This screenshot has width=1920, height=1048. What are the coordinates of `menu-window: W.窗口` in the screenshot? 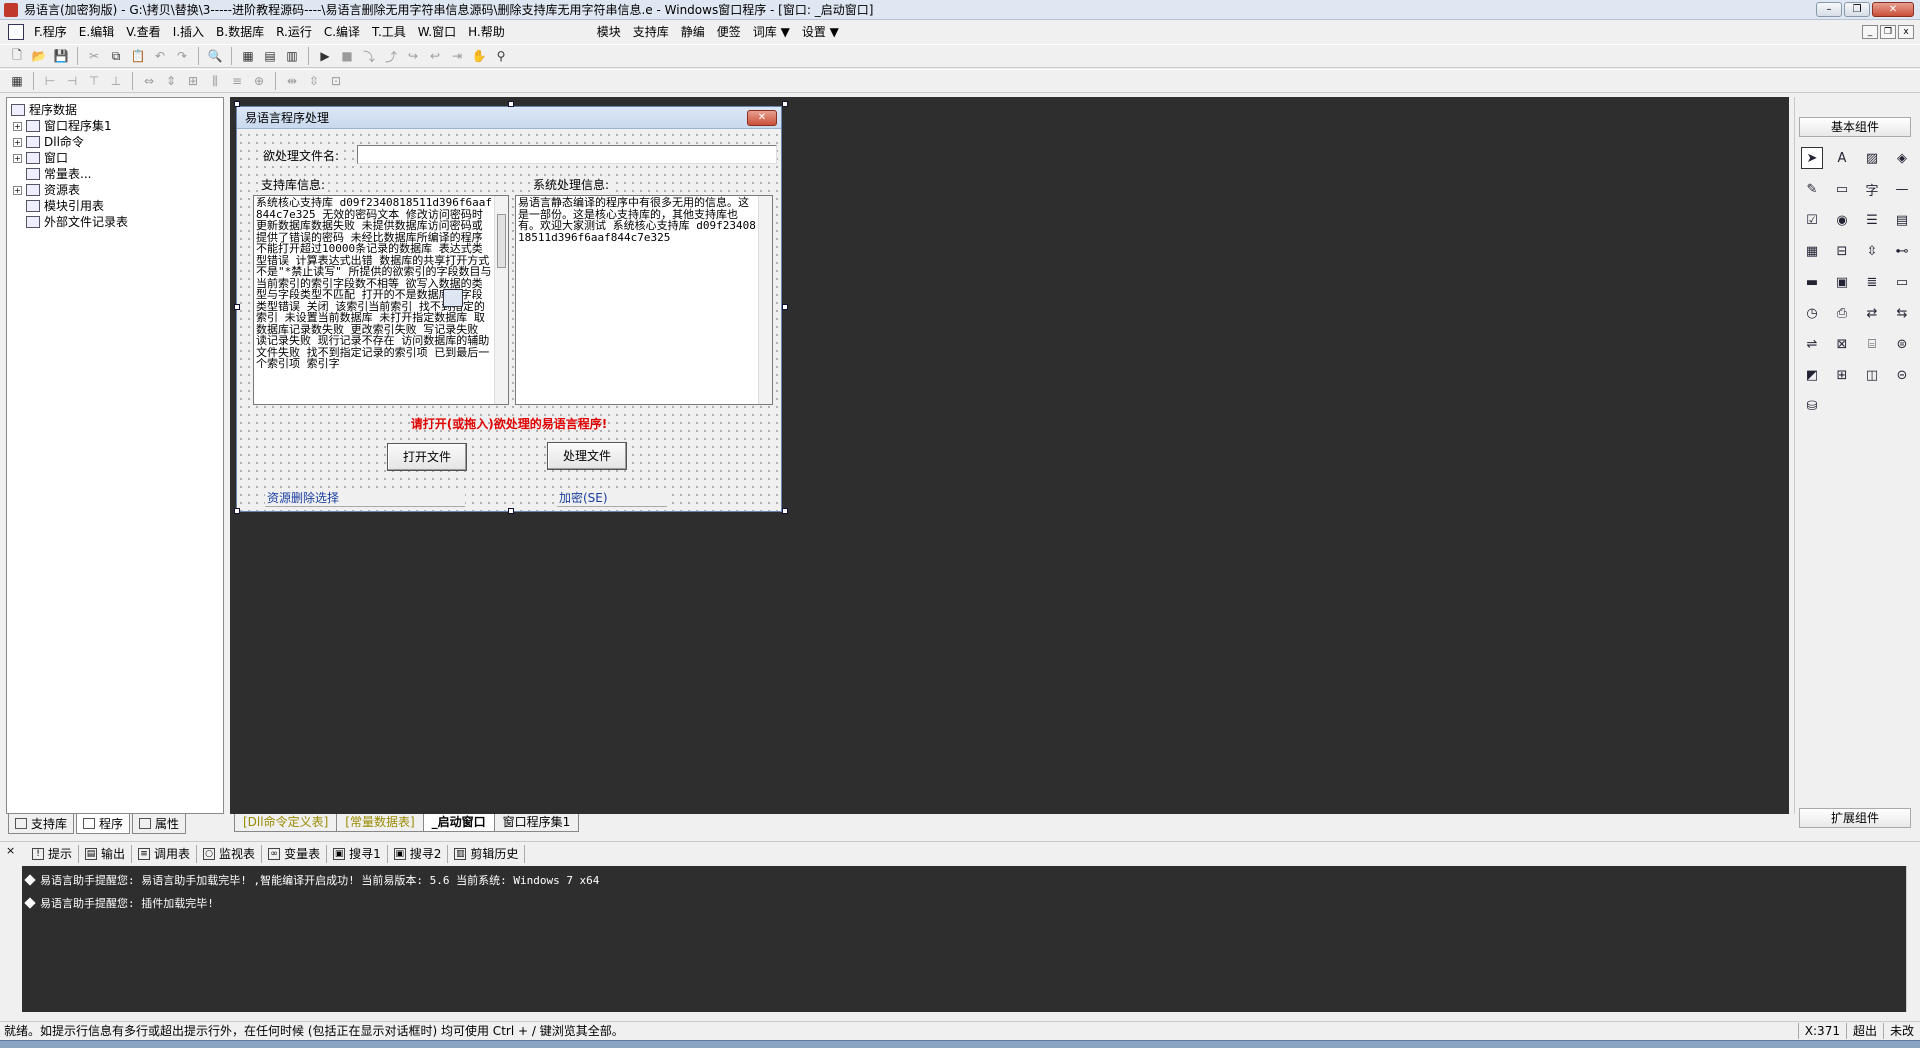 It's located at (437, 32).